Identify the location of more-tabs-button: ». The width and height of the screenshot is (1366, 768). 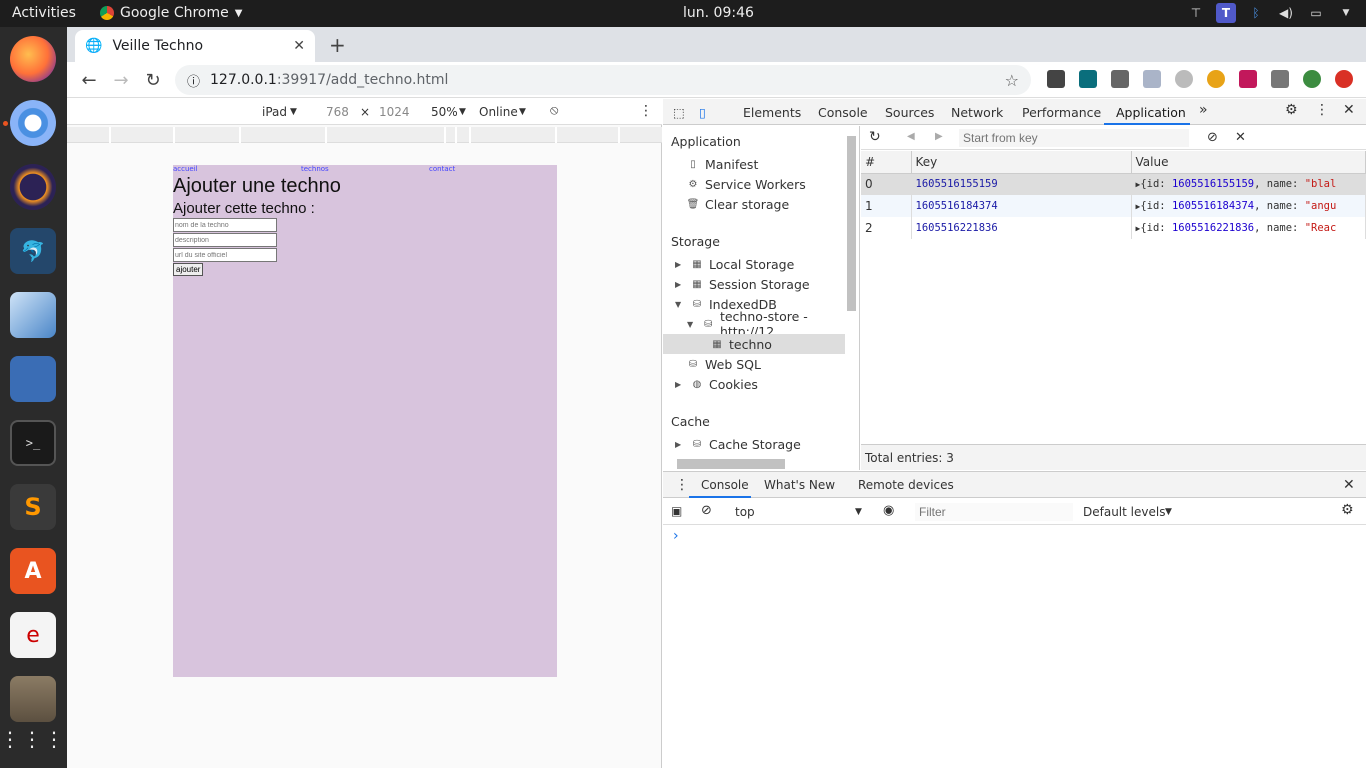
(1203, 110).